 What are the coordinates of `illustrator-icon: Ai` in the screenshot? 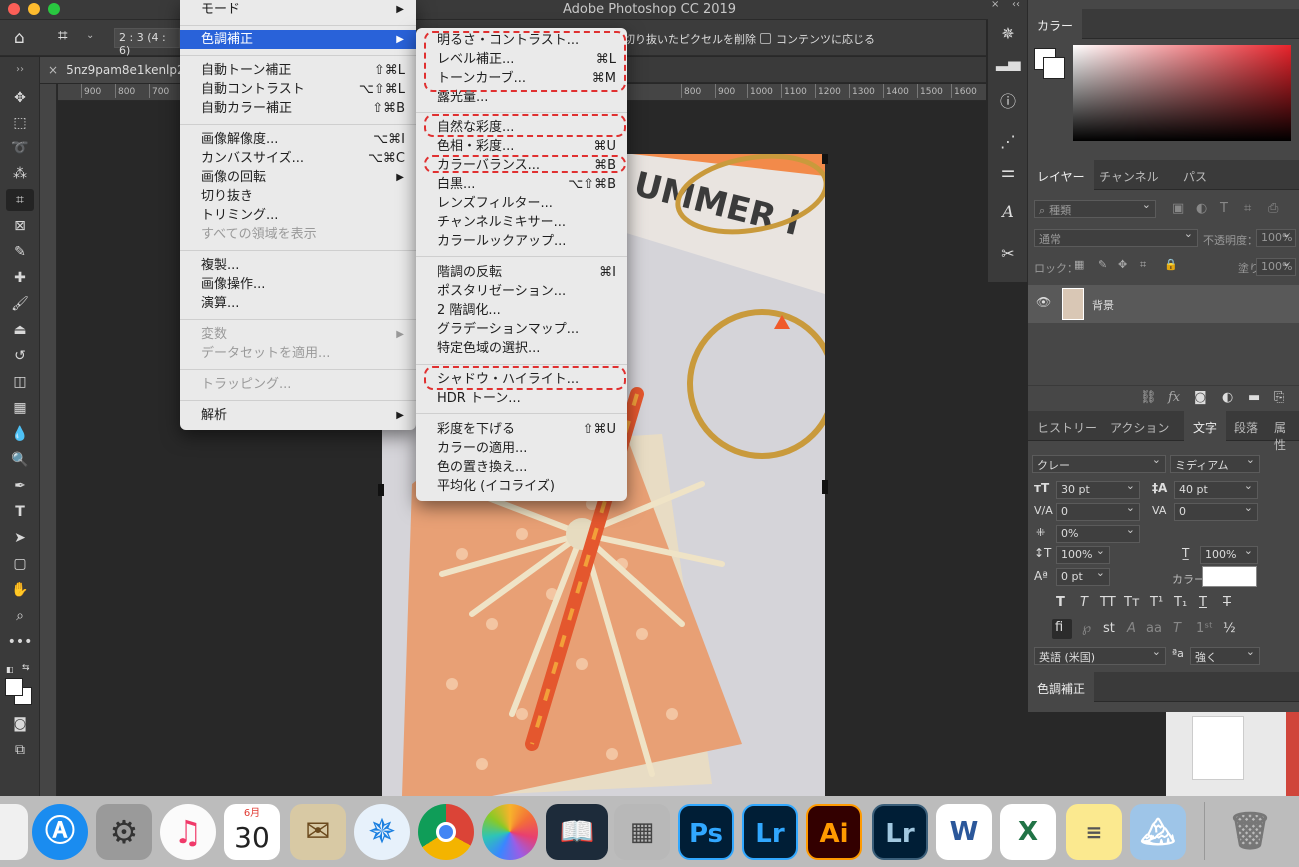 It's located at (834, 832).